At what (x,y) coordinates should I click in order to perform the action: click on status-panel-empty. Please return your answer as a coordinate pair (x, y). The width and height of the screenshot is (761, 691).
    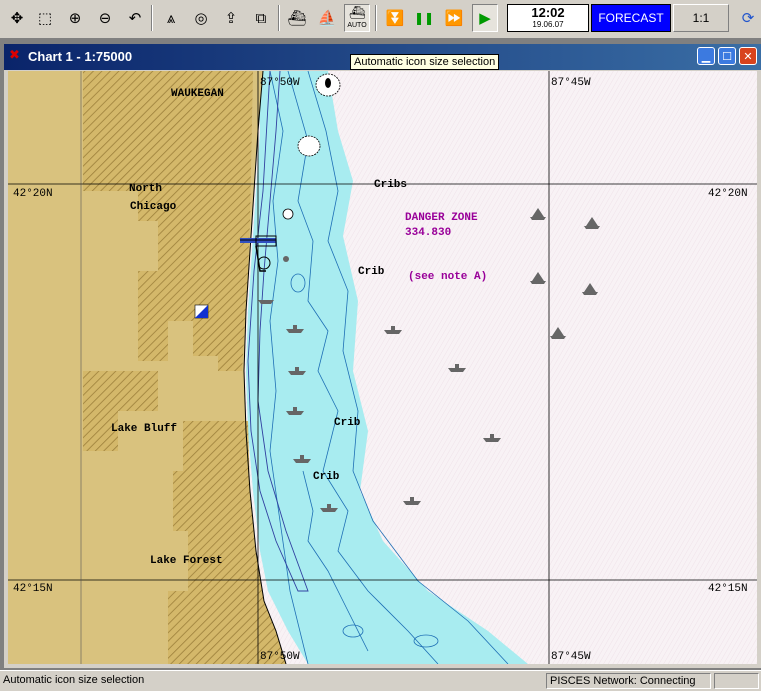
    Looking at the image, I should click on (736, 681).